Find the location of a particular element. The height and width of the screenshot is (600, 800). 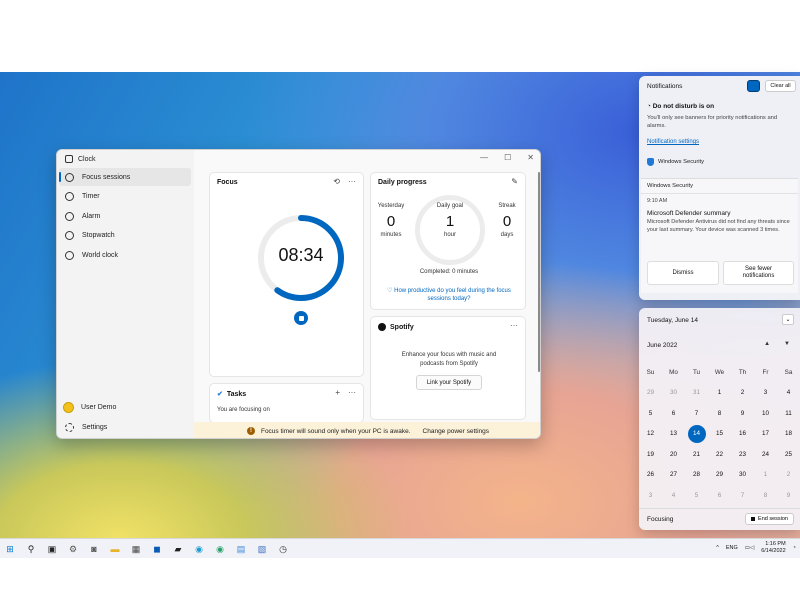

notification-bell-icon: ◔ is located at coordinates (794, 548).